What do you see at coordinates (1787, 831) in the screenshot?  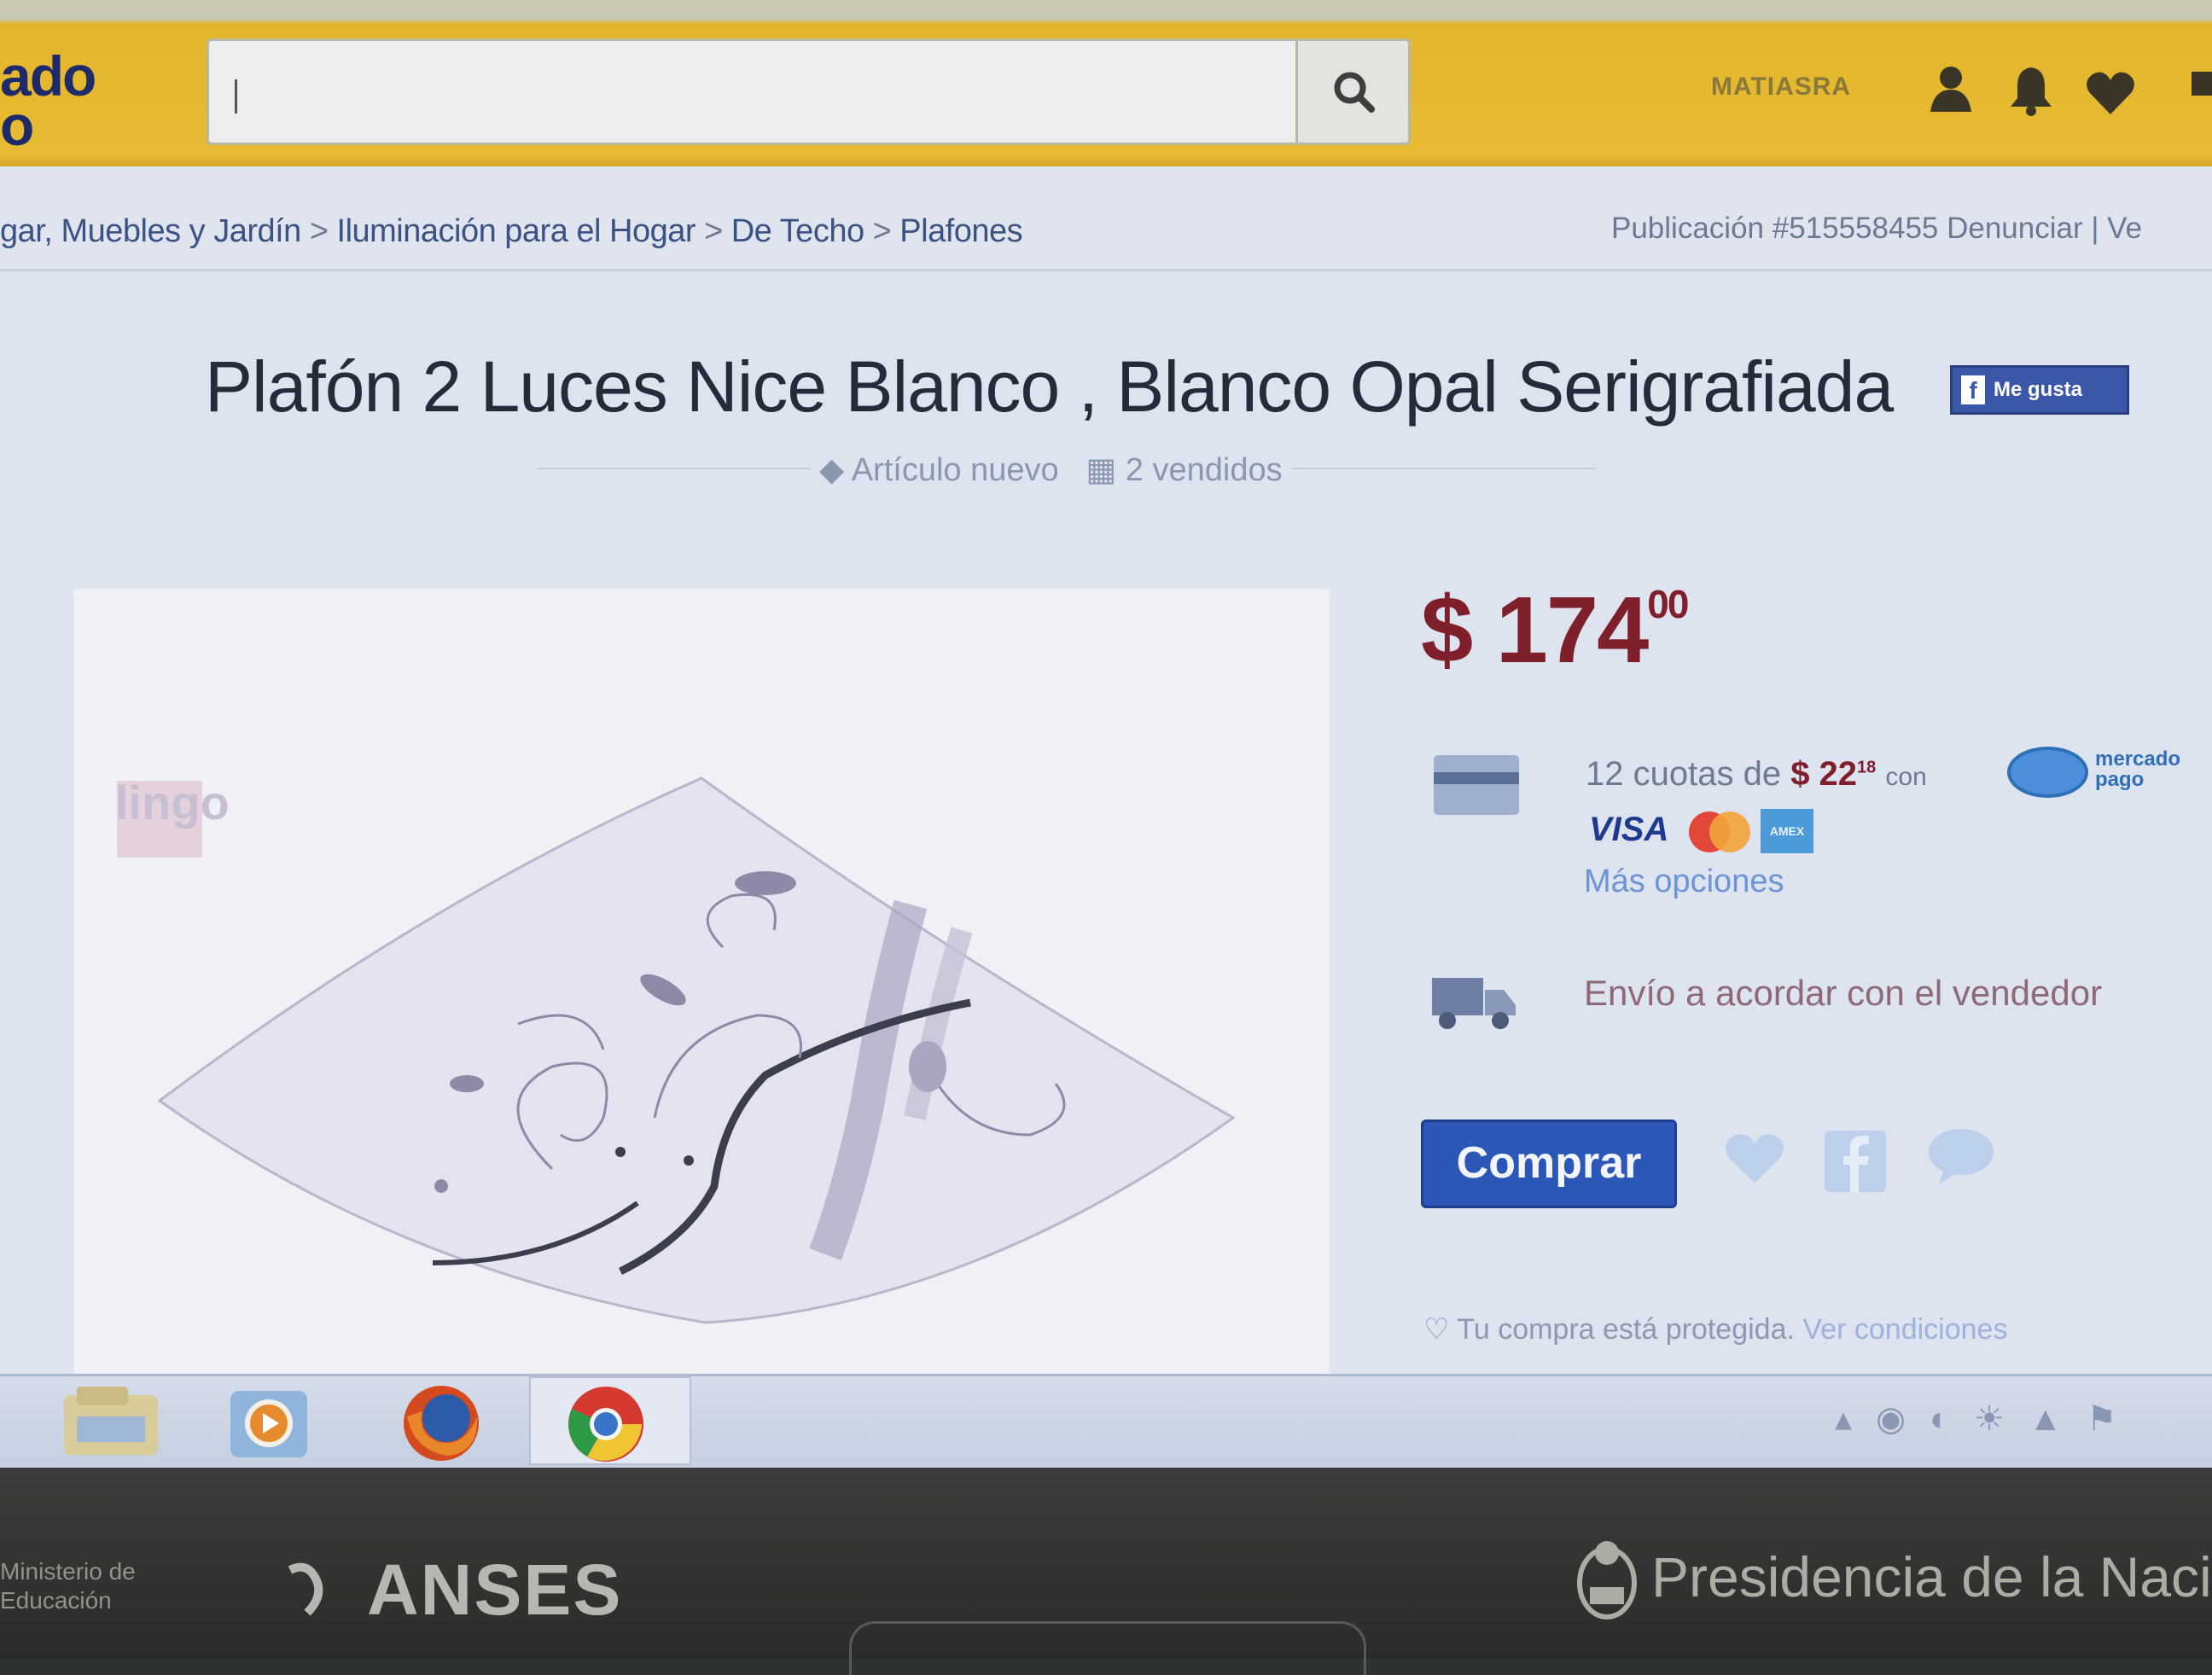 I see `amex-icon: AMEX` at bounding box center [1787, 831].